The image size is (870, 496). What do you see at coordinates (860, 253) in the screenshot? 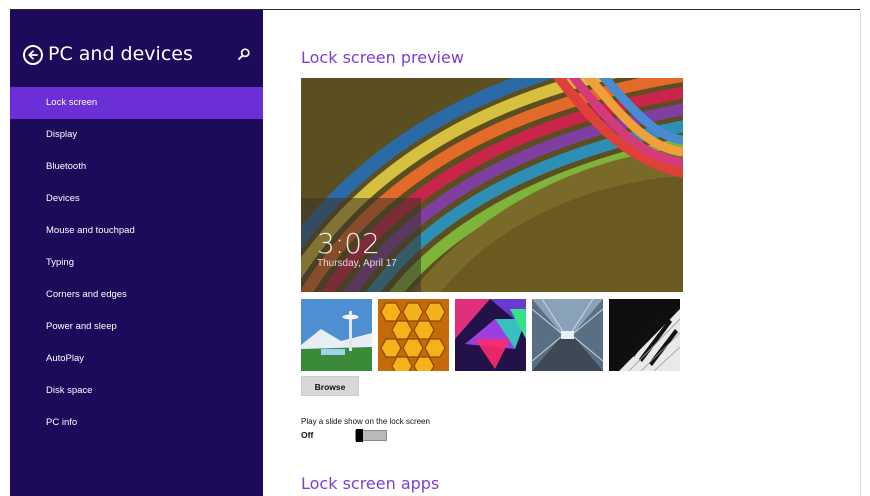
I see `right-edge-divider` at bounding box center [860, 253].